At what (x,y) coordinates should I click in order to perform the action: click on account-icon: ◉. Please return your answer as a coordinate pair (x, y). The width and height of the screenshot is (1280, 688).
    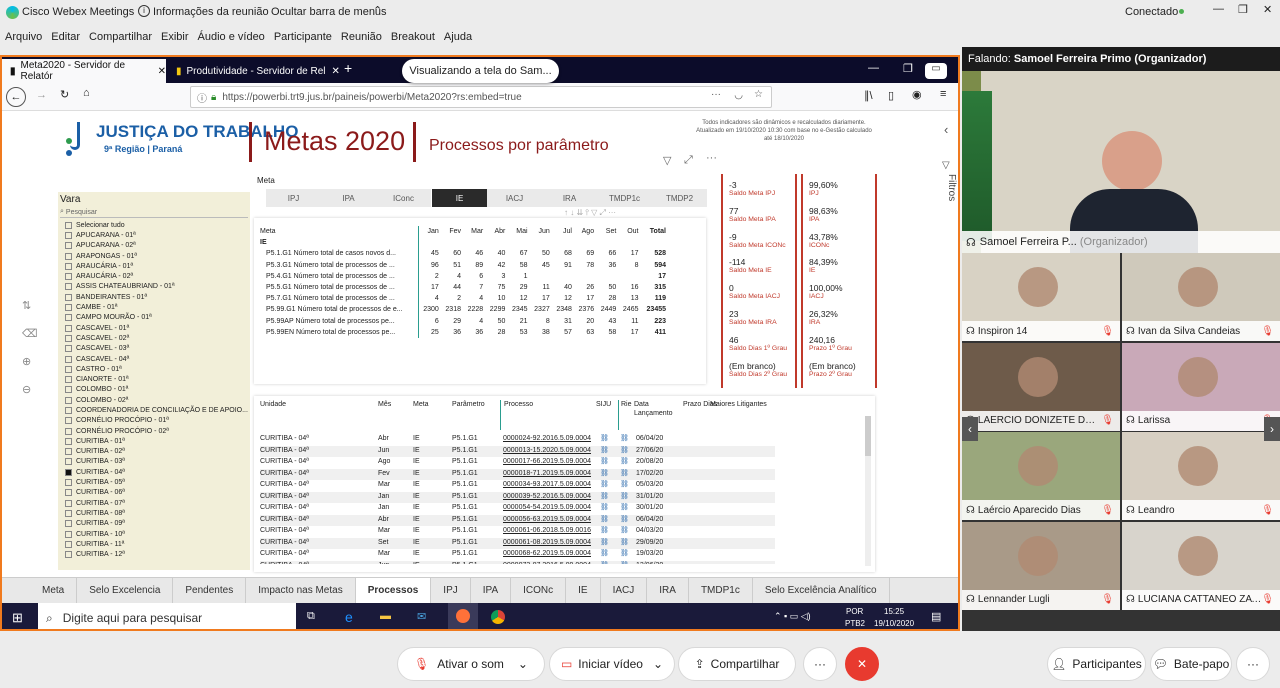
    Looking at the image, I should click on (917, 94).